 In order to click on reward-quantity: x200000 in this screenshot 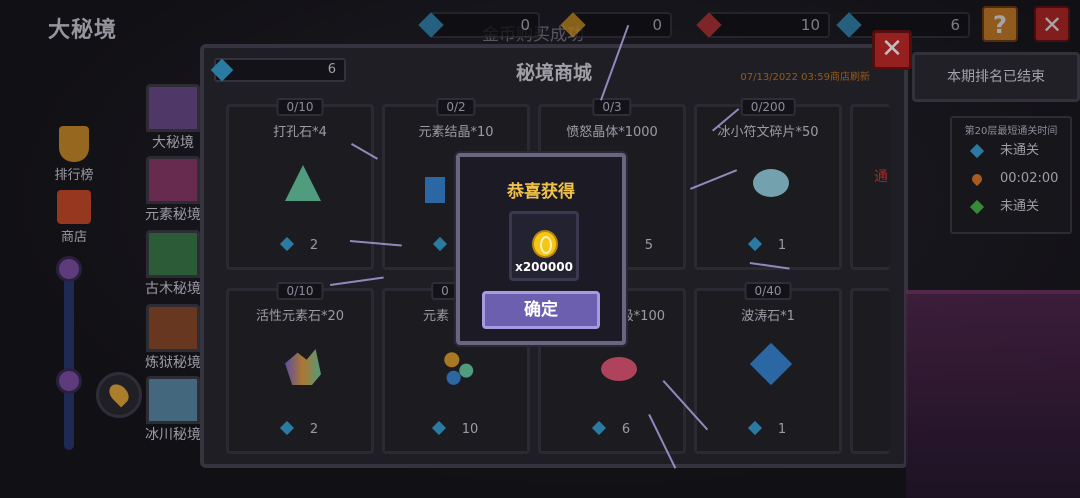, I will do `click(544, 267)`.